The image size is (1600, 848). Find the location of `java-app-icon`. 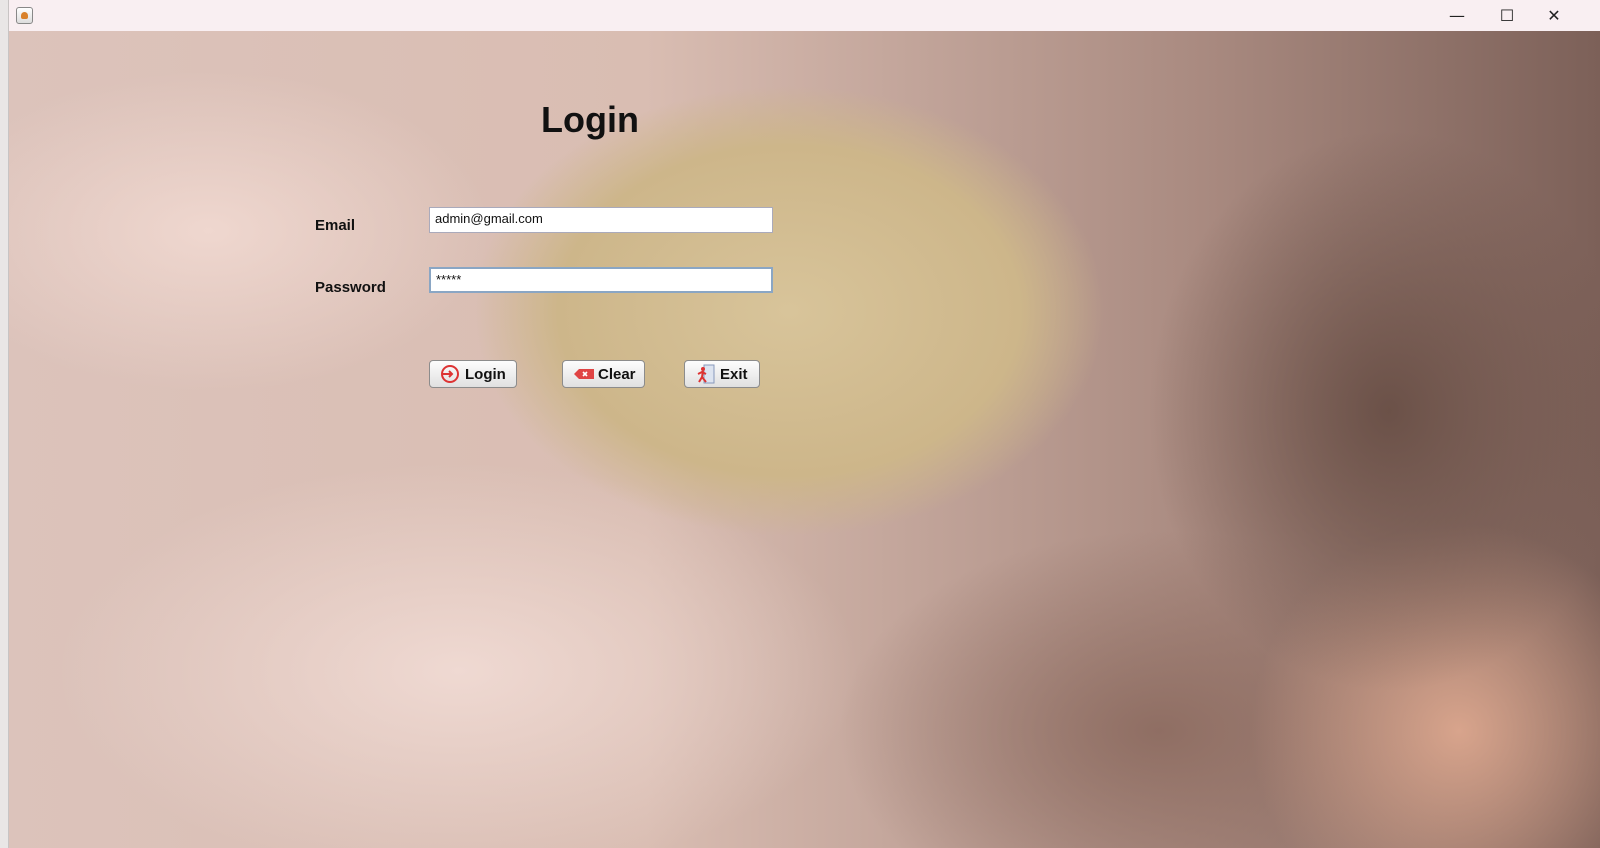

java-app-icon is located at coordinates (24, 15).